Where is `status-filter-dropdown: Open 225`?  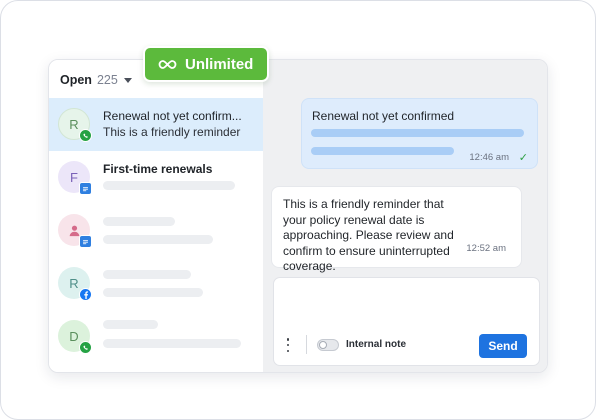
status-filter-dropdown: Open 225 is located at coordinates (96, 80).